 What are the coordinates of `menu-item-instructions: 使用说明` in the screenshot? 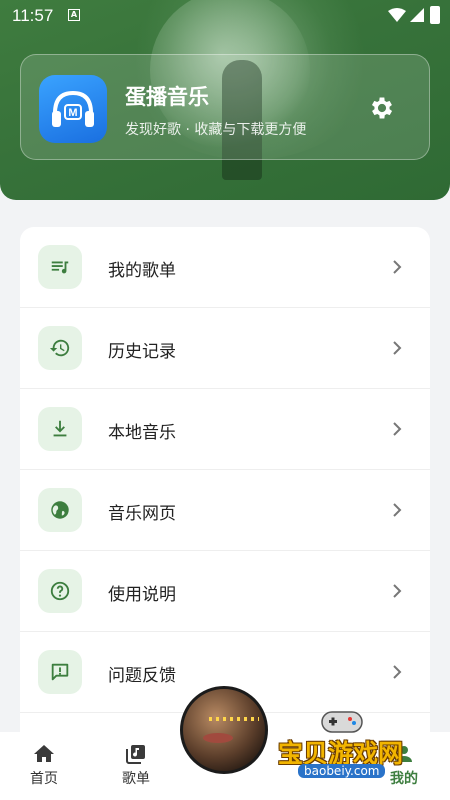 It's located at (225, 591).